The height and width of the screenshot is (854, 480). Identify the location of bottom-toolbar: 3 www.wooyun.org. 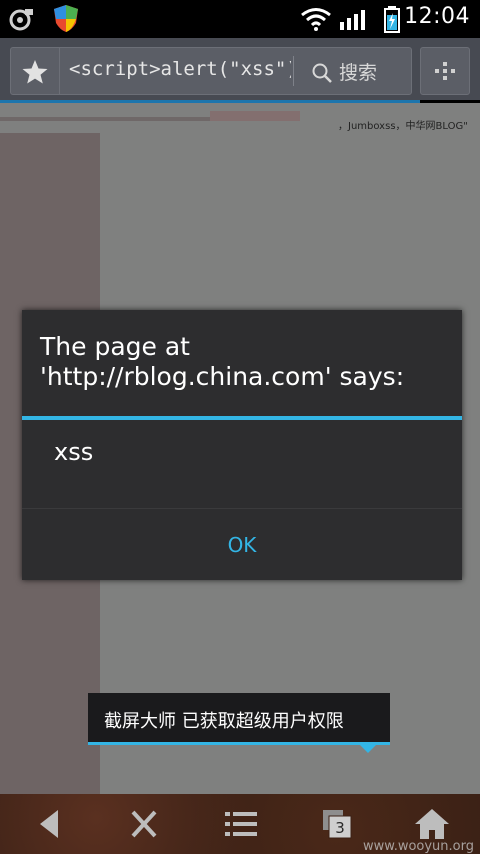
(240, 824).